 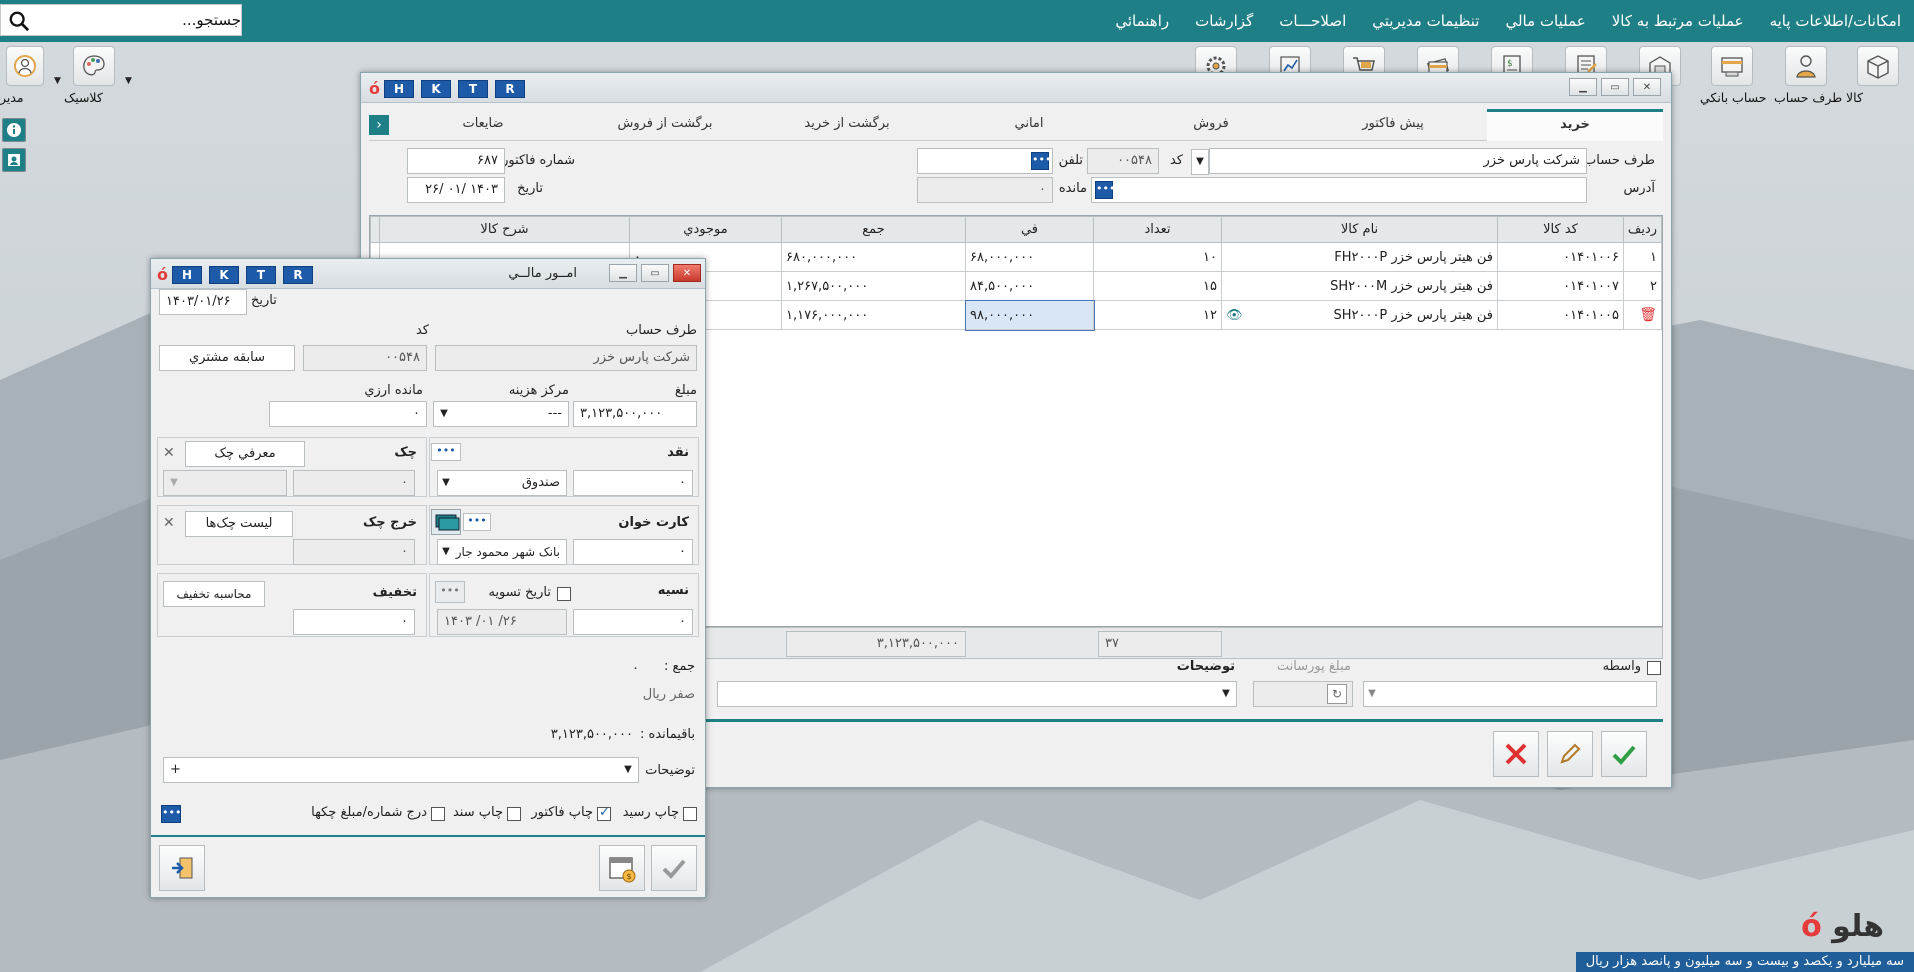 I want to click on menu-corrections: اصلاحـــات, so click(x=1312, y=21).